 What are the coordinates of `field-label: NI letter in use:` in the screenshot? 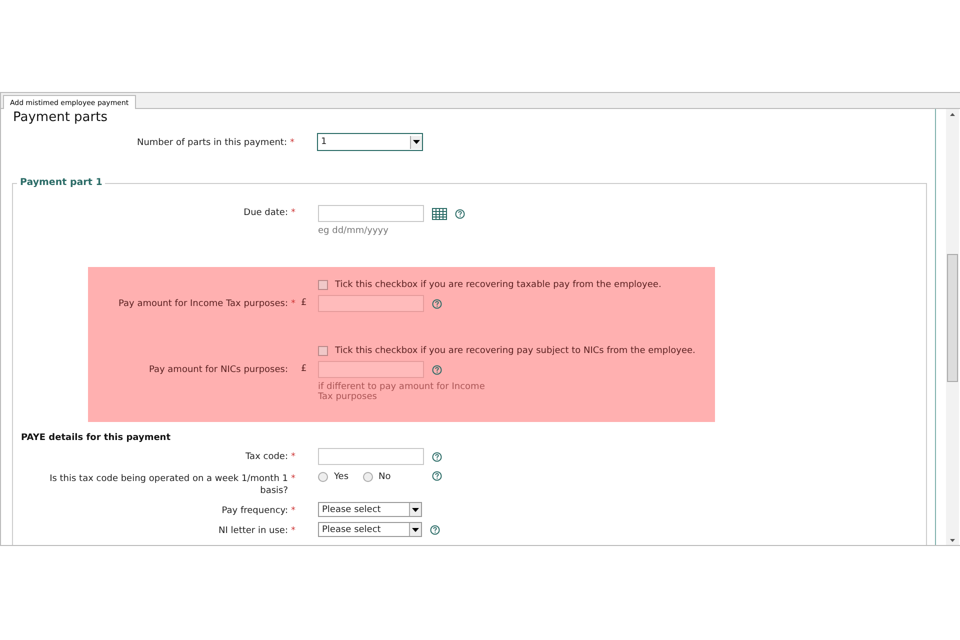 It's located at (253, 531).